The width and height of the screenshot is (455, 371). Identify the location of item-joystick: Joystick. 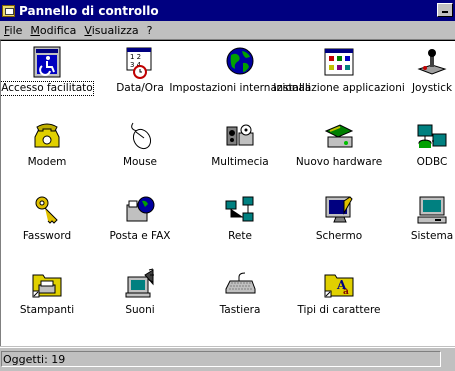
(420, 70).